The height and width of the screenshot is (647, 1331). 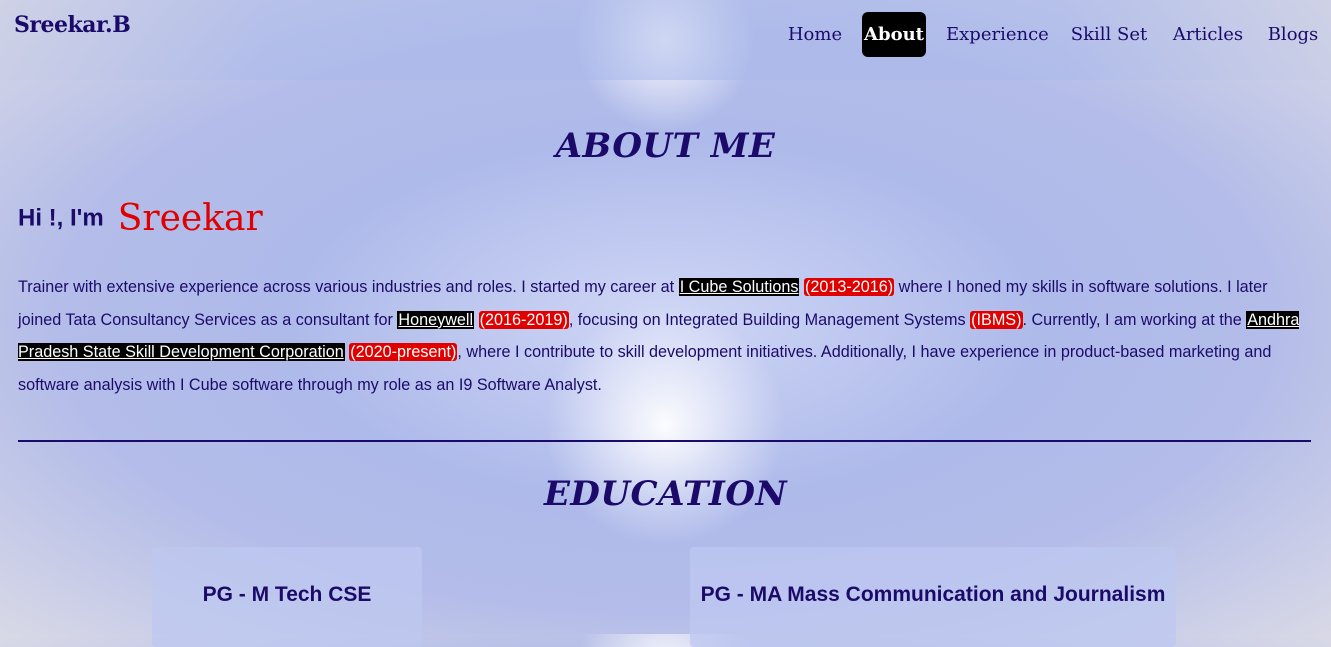 What do you see at coordinates (996, 319) in the screenshot?
I see `ibms-badge: (IBMS)` at bounding box center [996, 319].